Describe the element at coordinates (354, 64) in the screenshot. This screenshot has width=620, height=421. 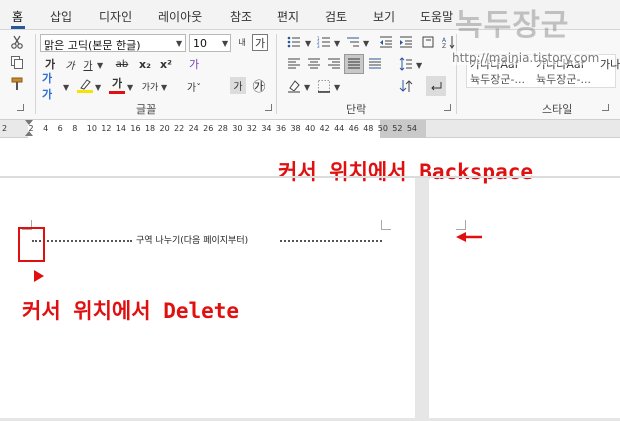
I see `justify-icon` at that location.